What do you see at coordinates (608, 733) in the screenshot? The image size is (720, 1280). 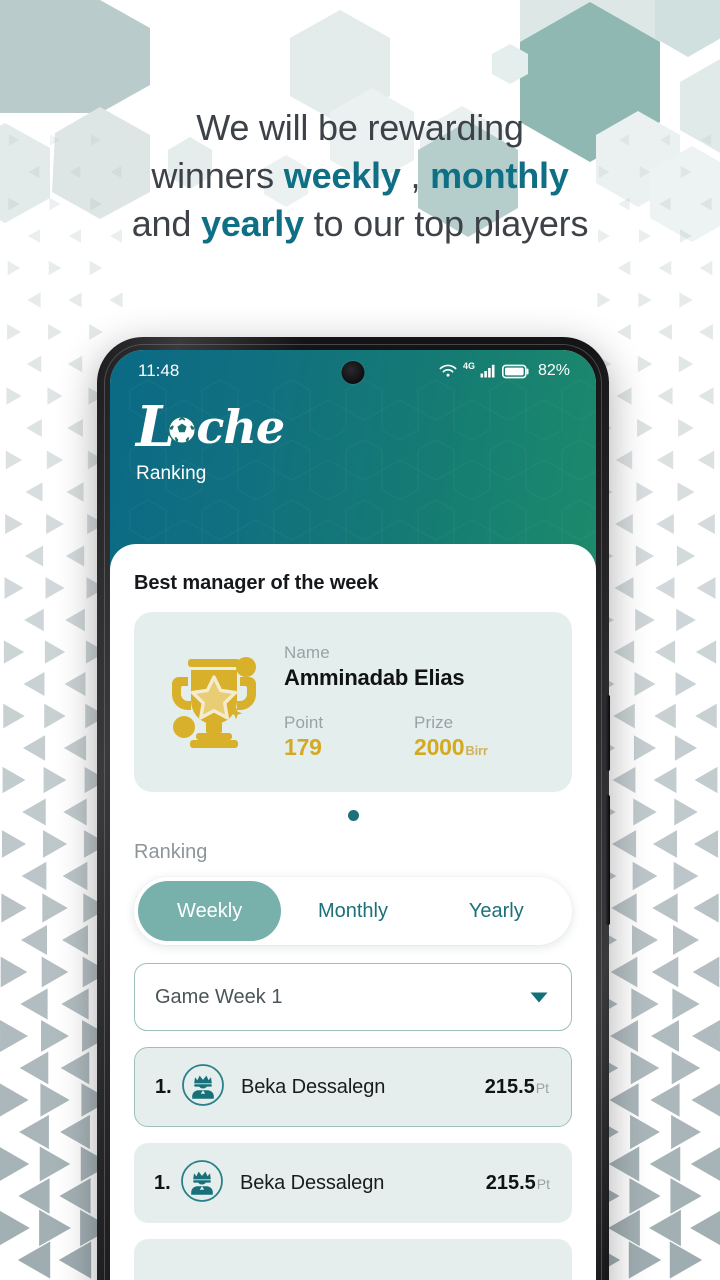 I see `phone-power-button` at bounding box center [608, 733].